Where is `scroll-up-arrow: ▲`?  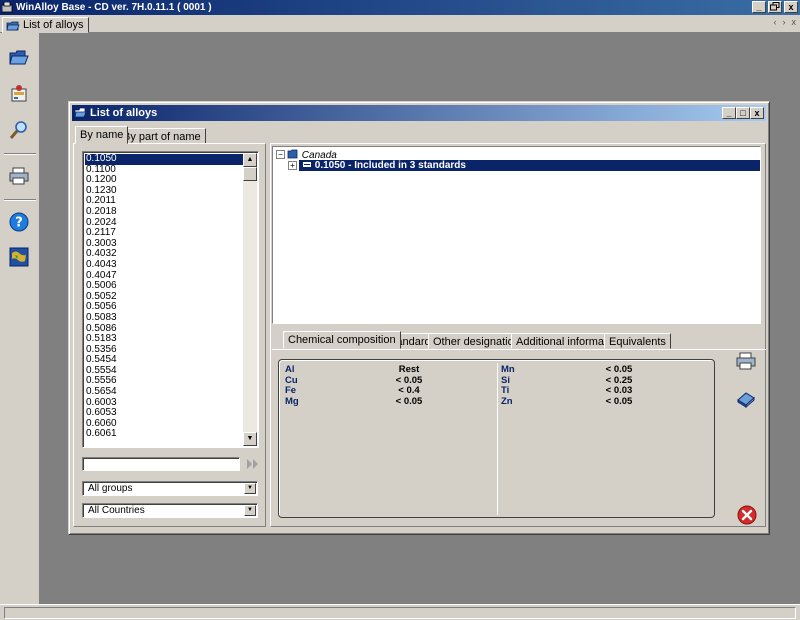
scroll-up-arrow: ▲ is located at coordinates (250, 160).